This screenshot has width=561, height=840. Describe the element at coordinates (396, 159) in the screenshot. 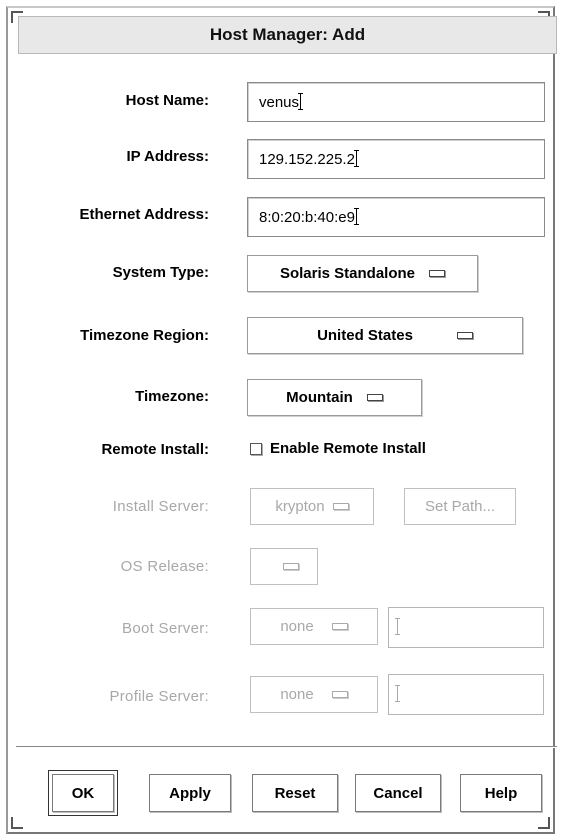

I see `ip-address-field: 129.152.225.2` at that location.